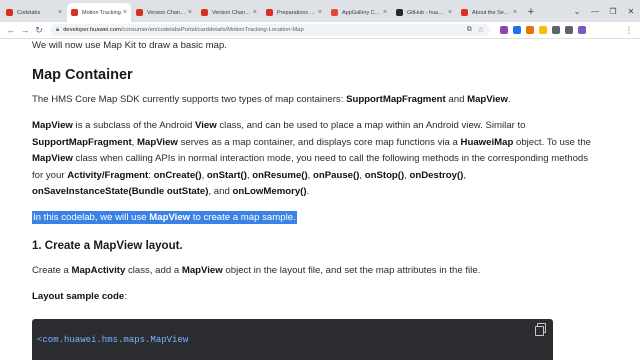 This screenshot has height=360, width=640. I want to click on maximize-button: ❐, so click(613, 11).